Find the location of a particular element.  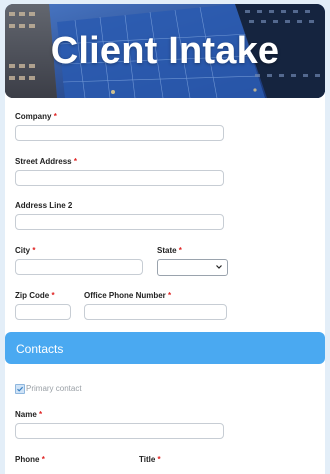

phone-label-text: Phone is located at coordinates (27, 459).